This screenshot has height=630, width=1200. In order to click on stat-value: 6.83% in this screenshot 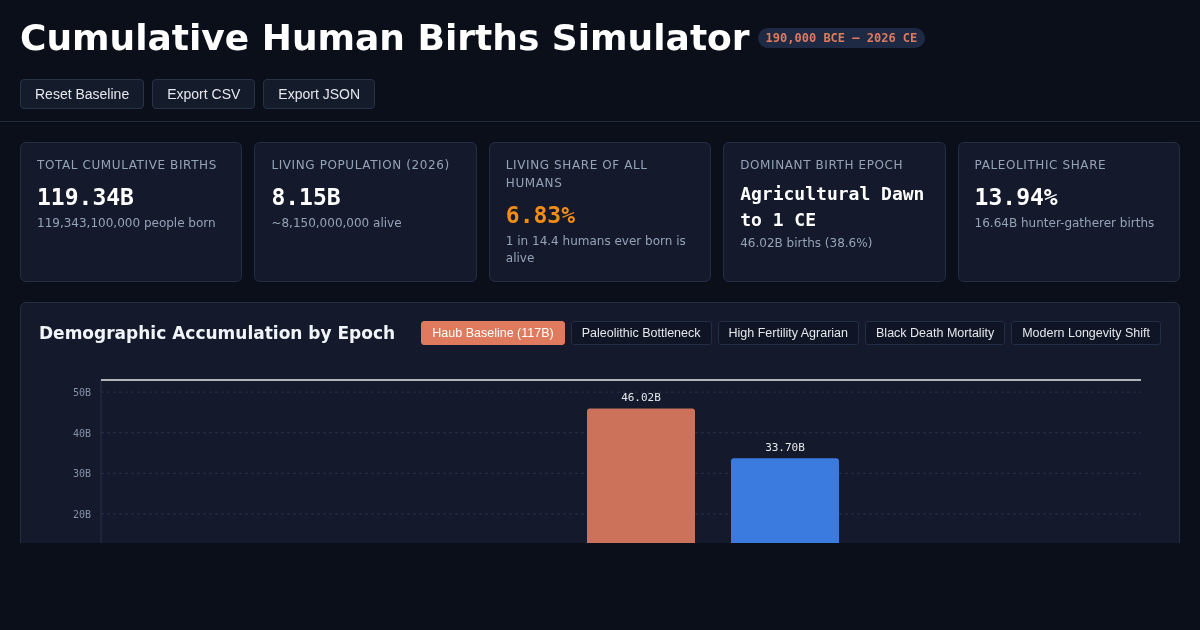, I will do `click(541, 215)`.